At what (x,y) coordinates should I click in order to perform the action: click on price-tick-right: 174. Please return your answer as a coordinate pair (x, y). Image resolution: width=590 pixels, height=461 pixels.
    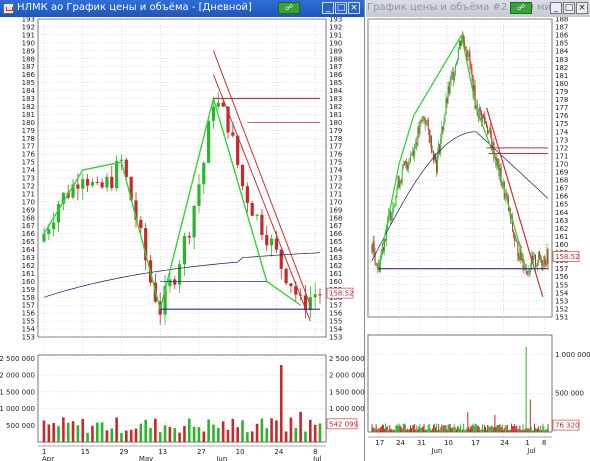
    Looking at the image, I should click on (336, 171).